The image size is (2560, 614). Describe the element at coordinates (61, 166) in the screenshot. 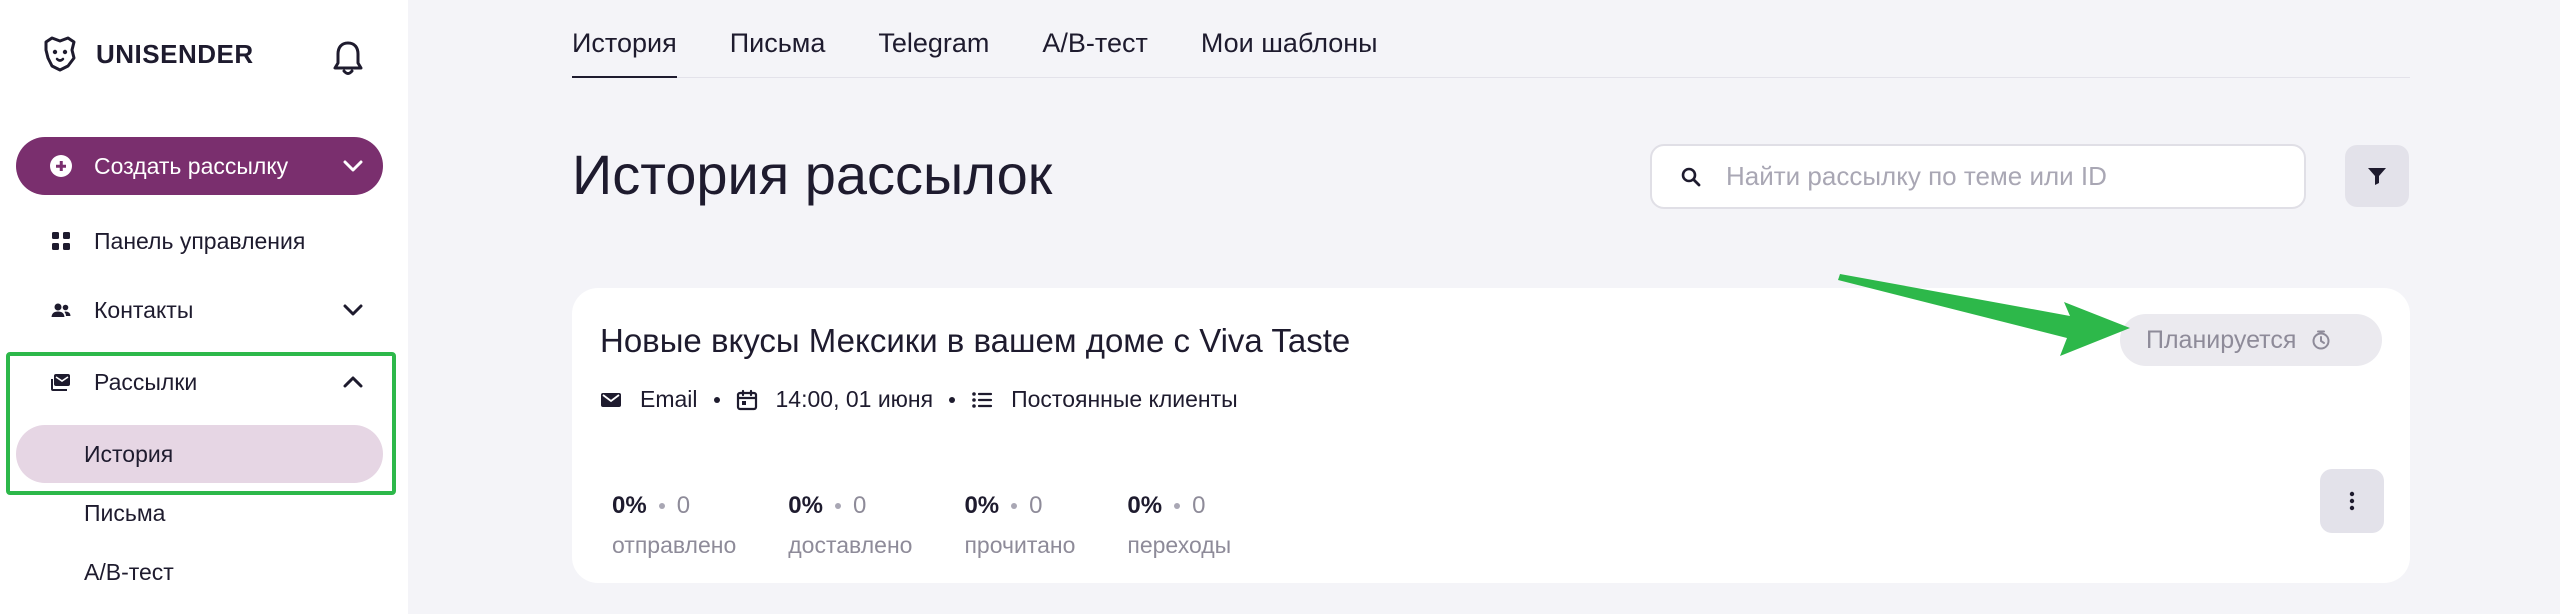

I see `plus-circle-icon` at that location.